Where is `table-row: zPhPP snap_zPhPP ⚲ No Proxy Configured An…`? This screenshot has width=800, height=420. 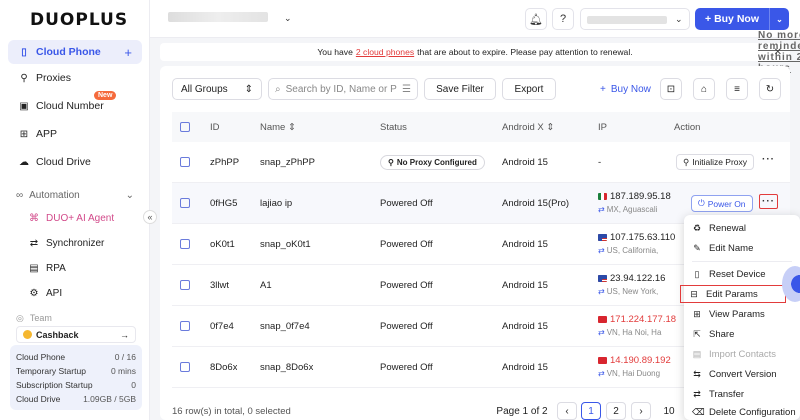
table-row: zPhPP snap_zPhPP ⚲ No Proxy Configured An… is located at coordinates (481, 162).